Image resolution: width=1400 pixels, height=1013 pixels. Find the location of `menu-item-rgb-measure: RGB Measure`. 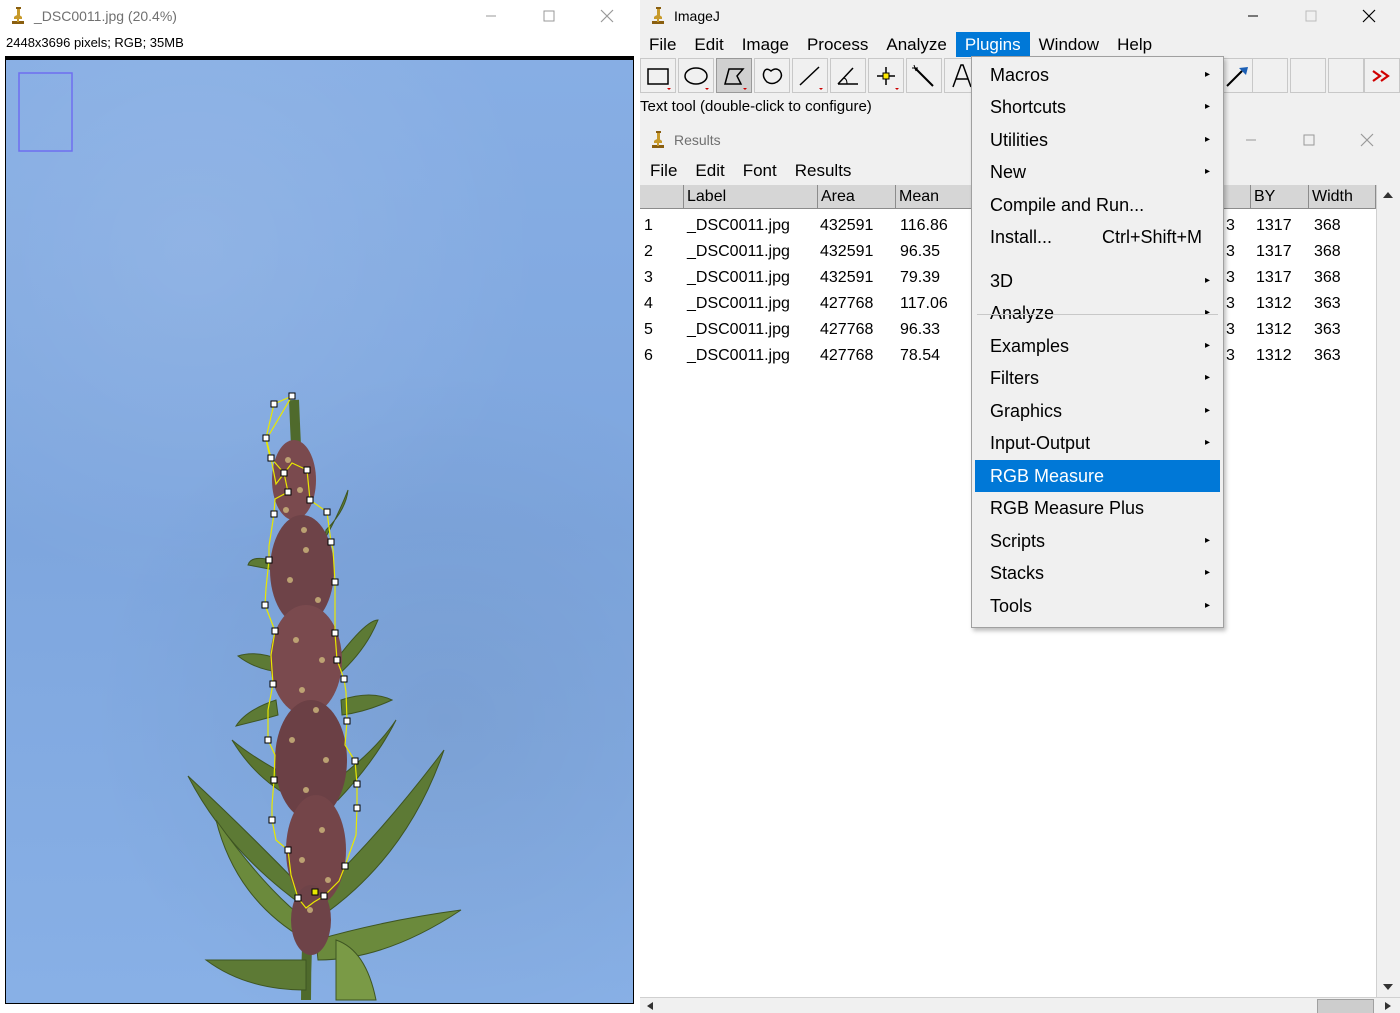

menu-item-rgb-measure: RGB Measure is located at coordinates (1097, 476).